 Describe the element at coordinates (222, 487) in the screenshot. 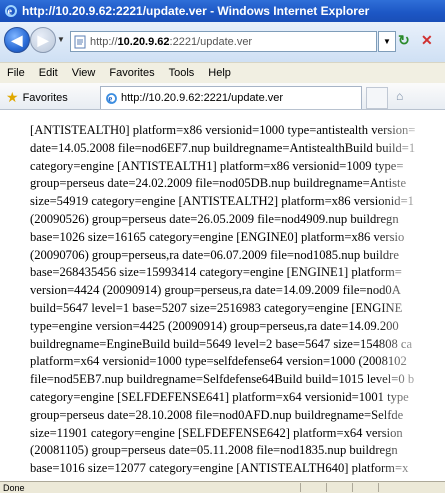

I see `status-bar: Done` at that location.